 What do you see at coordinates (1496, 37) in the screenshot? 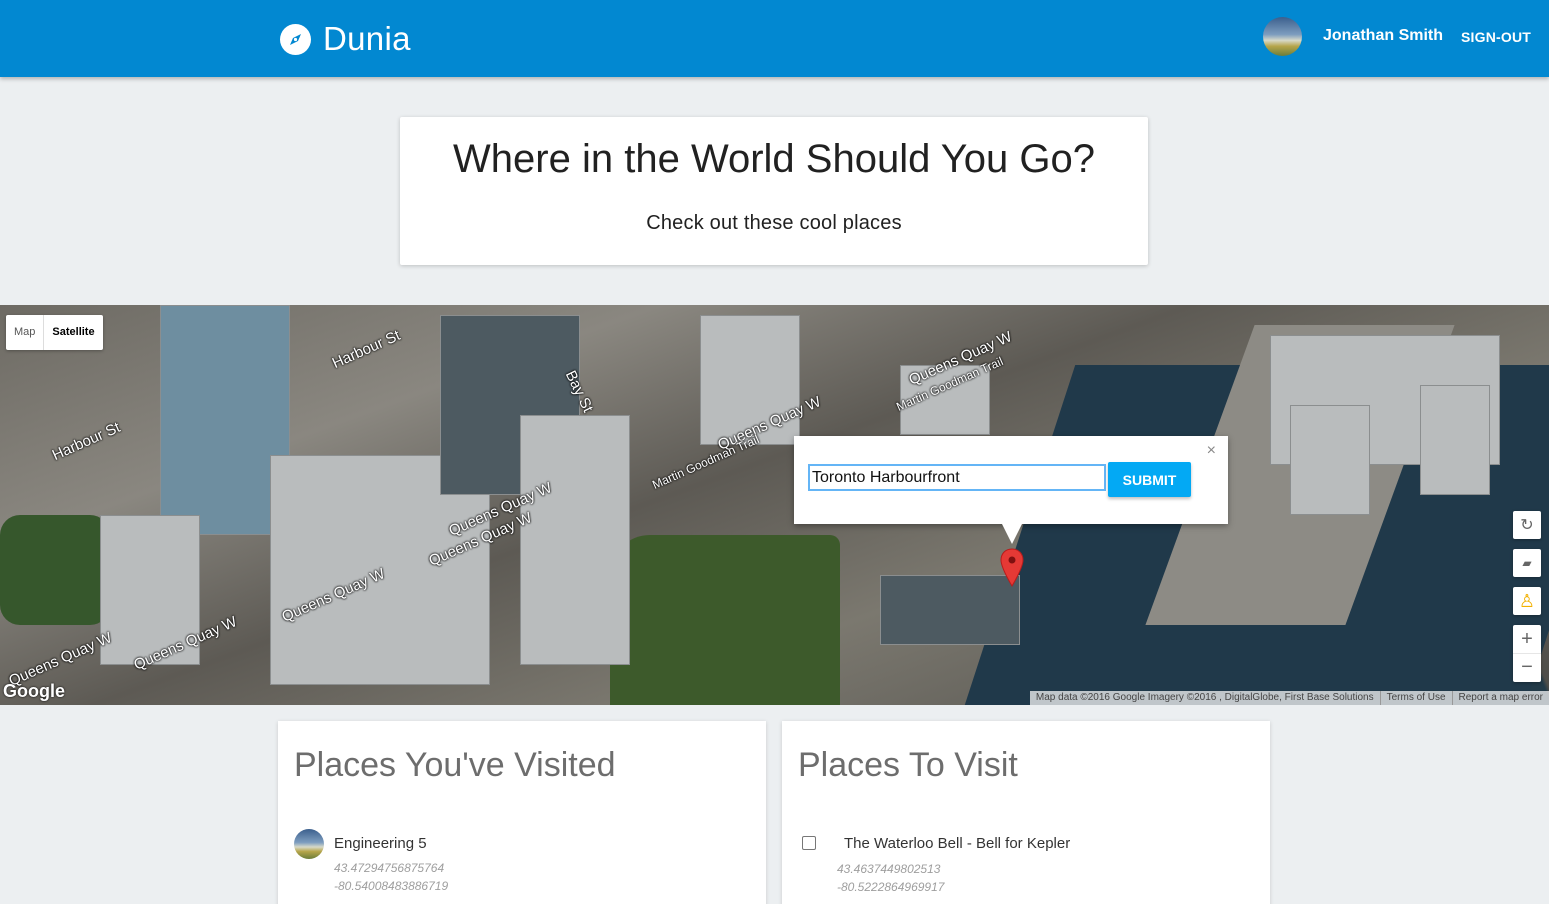
I see `signout-button: SIGN-OUT` at bounding box center [1496, 37].